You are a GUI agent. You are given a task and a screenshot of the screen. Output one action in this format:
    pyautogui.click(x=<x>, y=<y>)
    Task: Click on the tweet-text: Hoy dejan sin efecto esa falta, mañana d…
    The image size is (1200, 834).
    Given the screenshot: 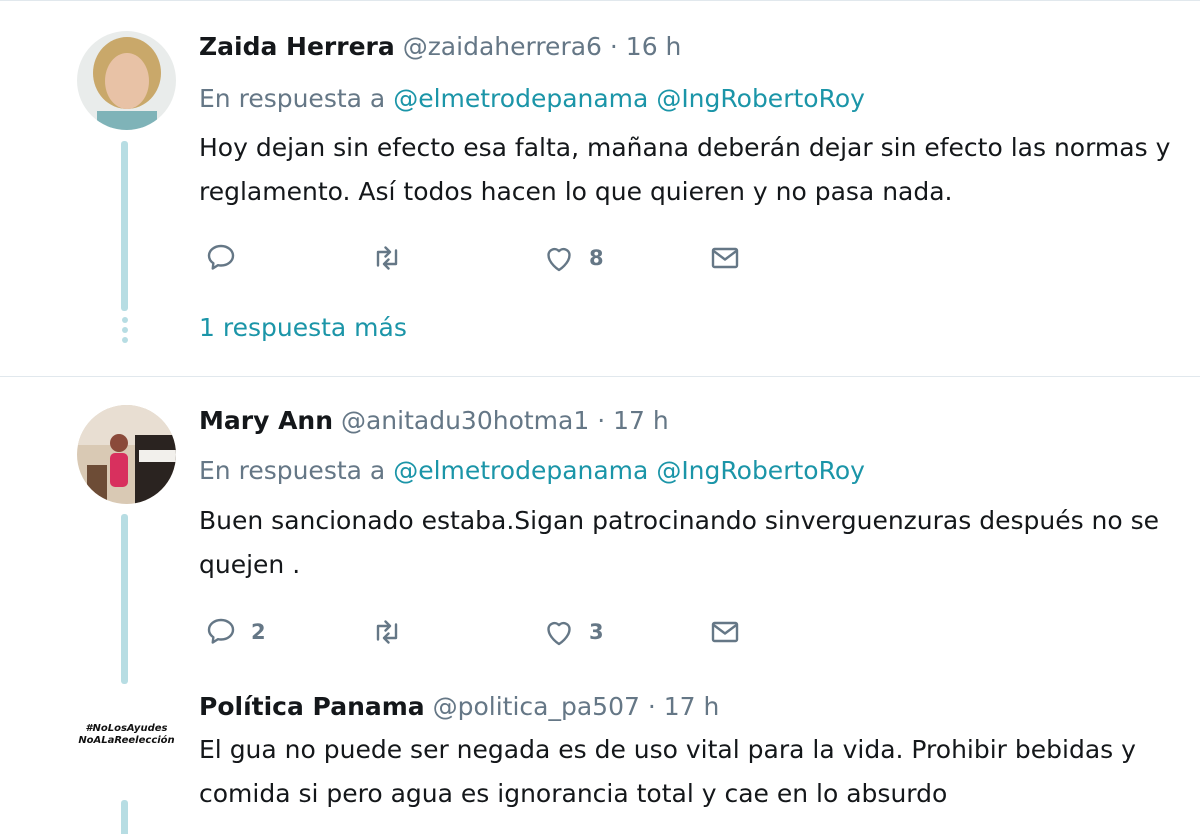 What is the action you would take?
    pyautogui.click(x=696, y=170)
    